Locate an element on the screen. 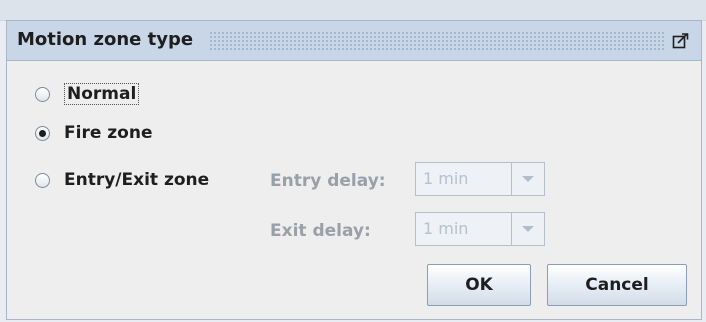 The height and width of the screenshot is (322, 706). radio-option-normal: Normal is located at coordinates (87, 94).